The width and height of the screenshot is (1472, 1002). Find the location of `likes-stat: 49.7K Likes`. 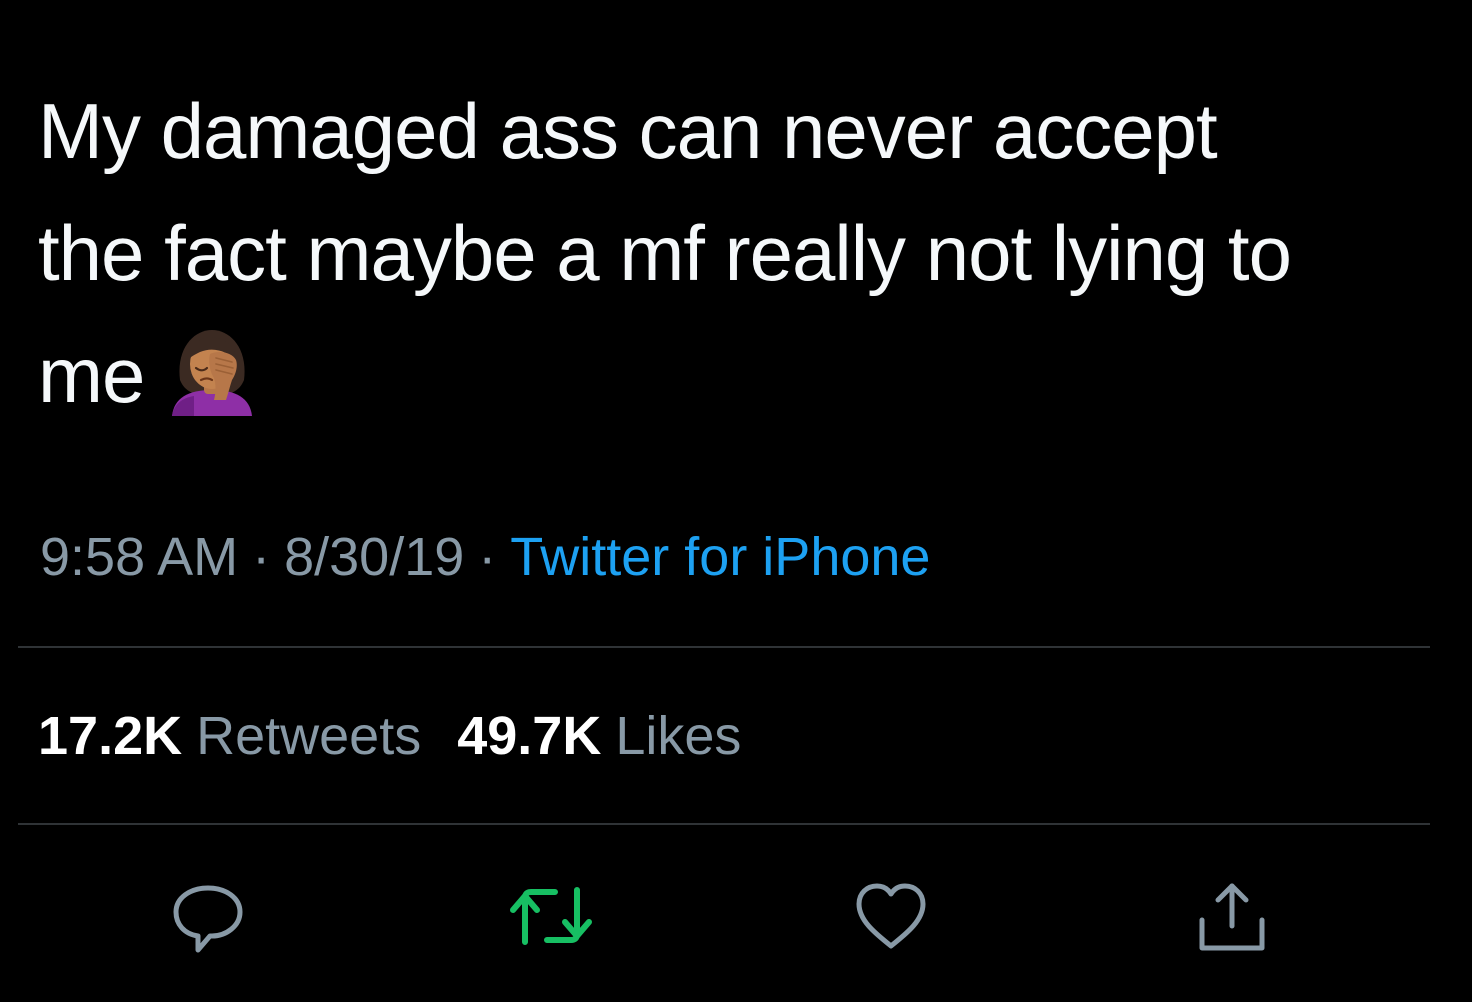

likes-stat: 49.7K Likes is located at coordinates (599, 736).